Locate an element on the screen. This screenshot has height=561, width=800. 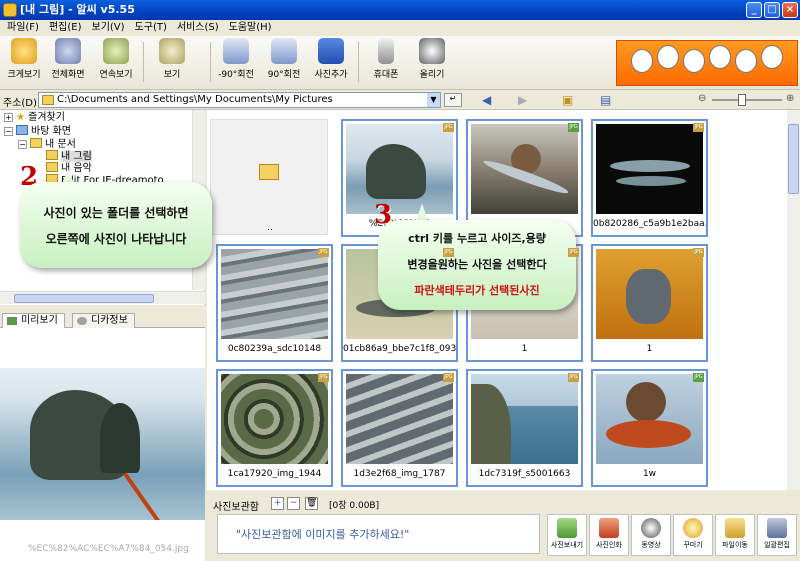
menu-service: 서비스(S) is located at coordinates (198, 28).